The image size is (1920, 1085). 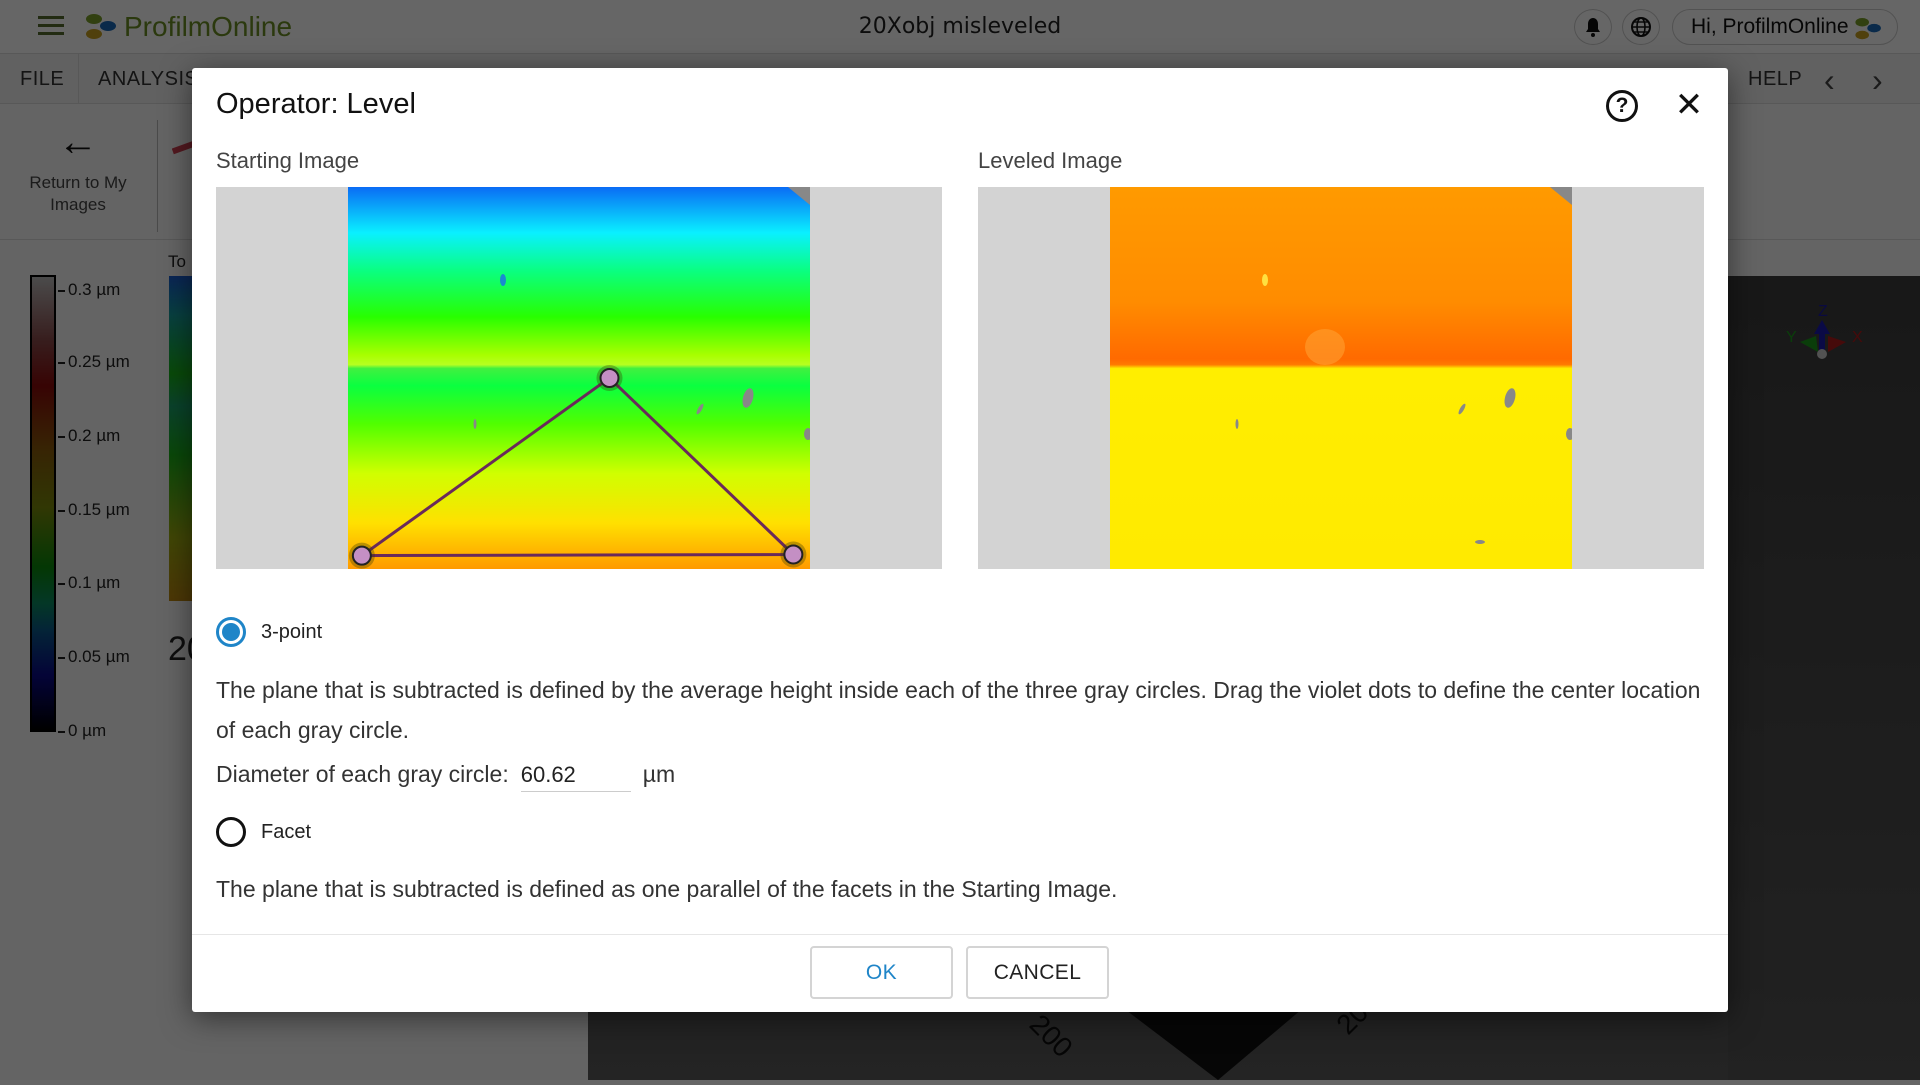 I want to click on three-point-radio, so click(x=231, y=632).